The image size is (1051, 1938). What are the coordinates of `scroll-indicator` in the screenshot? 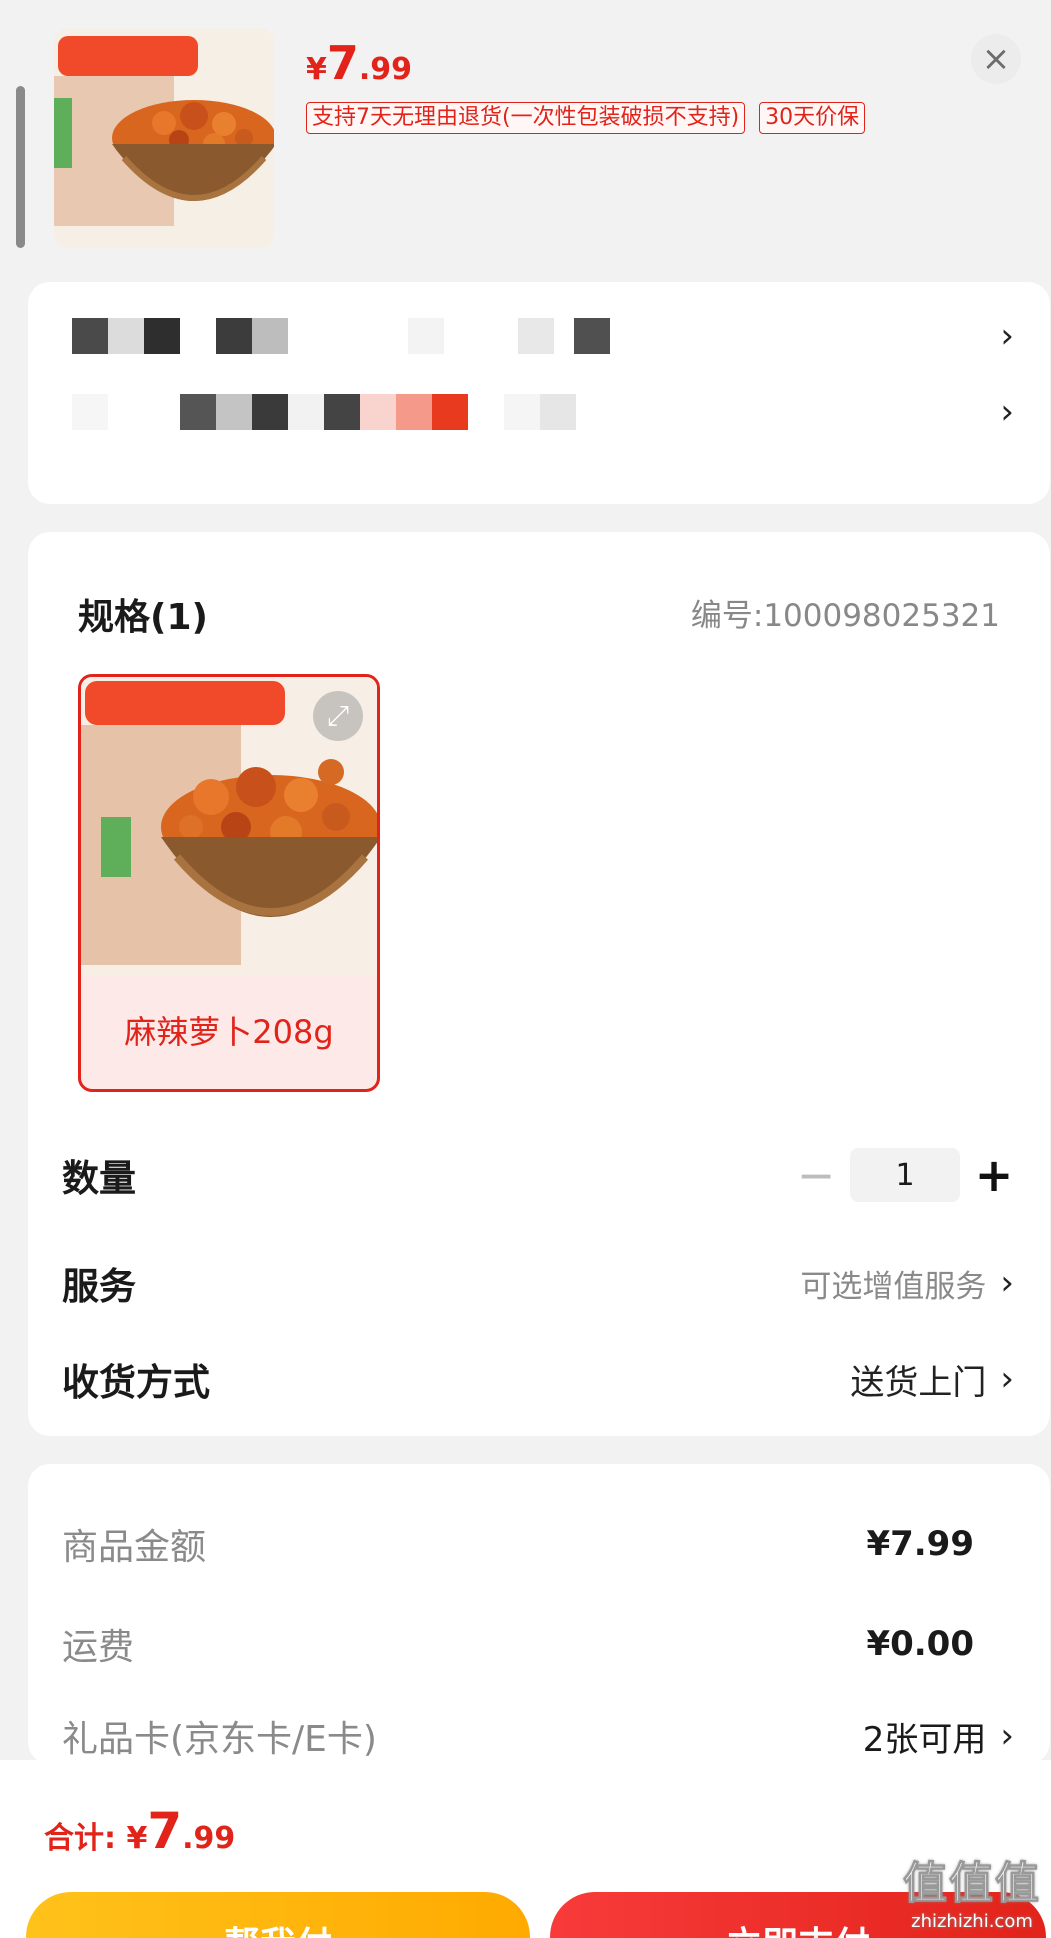 It's located at (20, 167).